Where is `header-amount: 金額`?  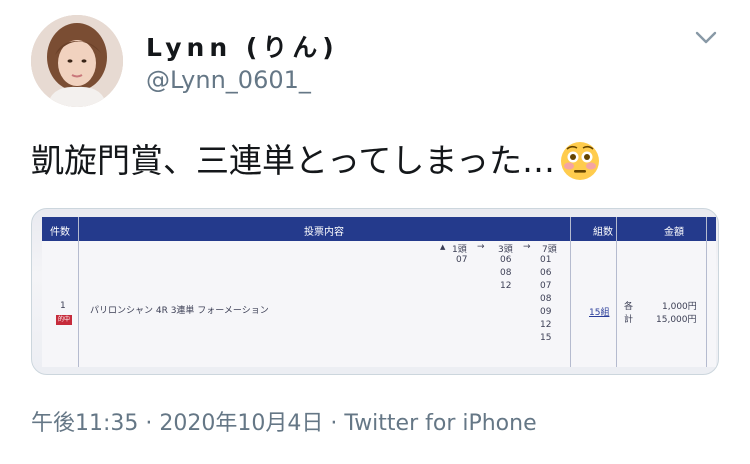 header-amount: 金額 is located at coordinates (674, 232).